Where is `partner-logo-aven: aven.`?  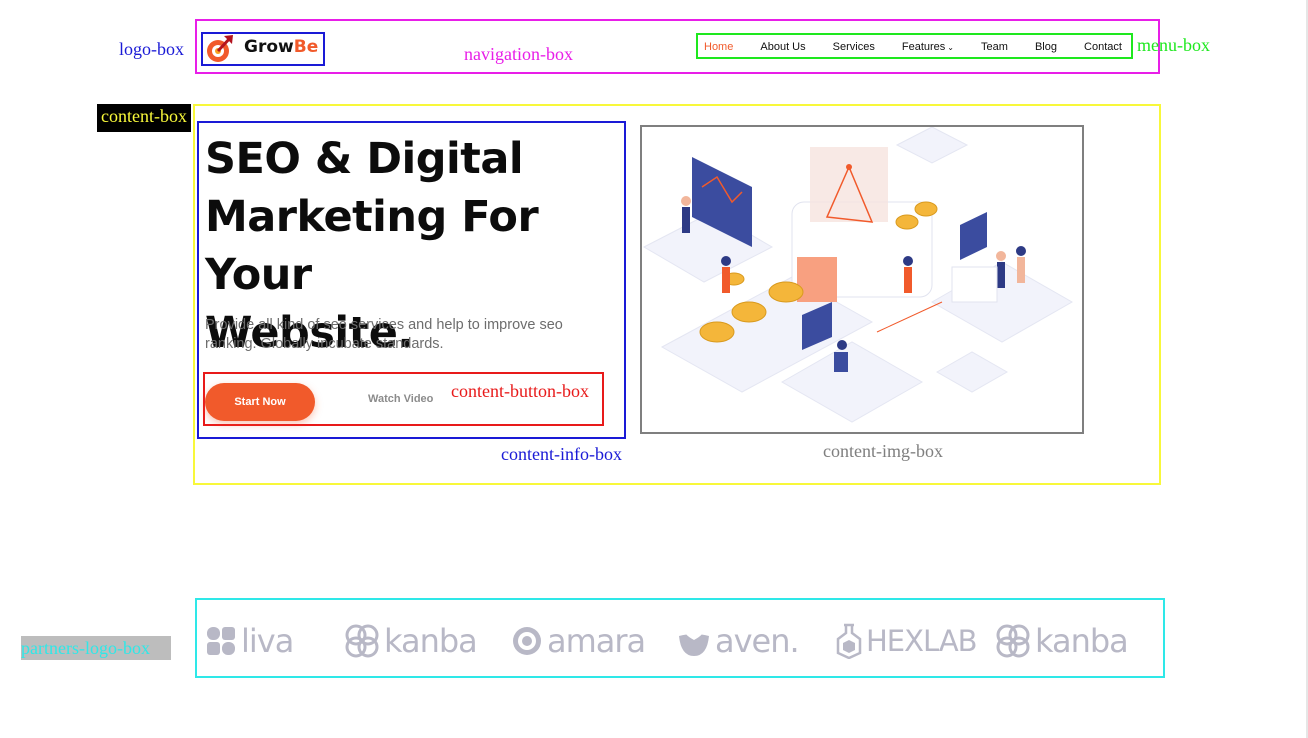 partner-logo-aven: aven. is located at coordinates (738, 641).